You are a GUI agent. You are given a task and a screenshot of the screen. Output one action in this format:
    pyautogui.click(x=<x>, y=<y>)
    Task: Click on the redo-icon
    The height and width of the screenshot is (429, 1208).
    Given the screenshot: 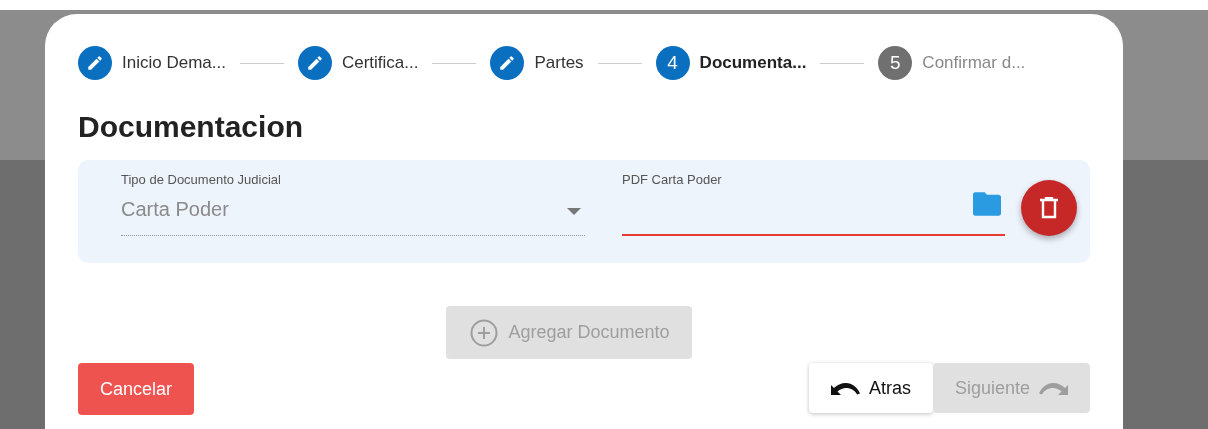 What is the action you would take?
    pyautogui.click(x=1053, y=388)
    